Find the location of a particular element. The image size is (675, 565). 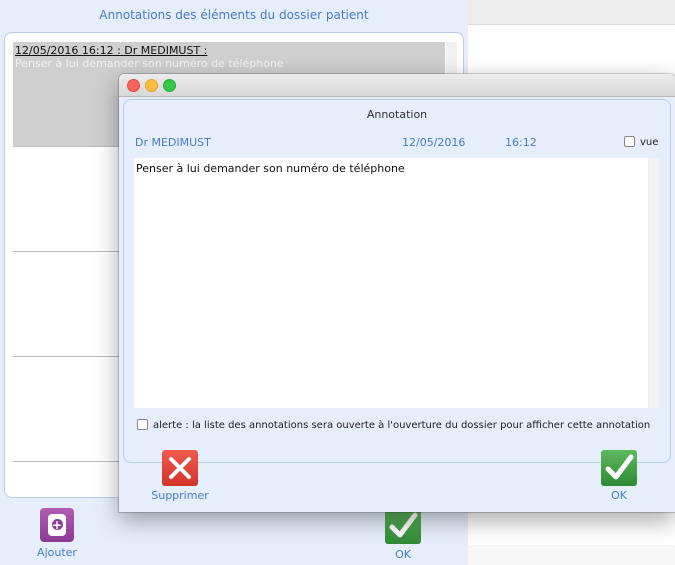

background-ok-label: OK is located at coordinates (403, 554).